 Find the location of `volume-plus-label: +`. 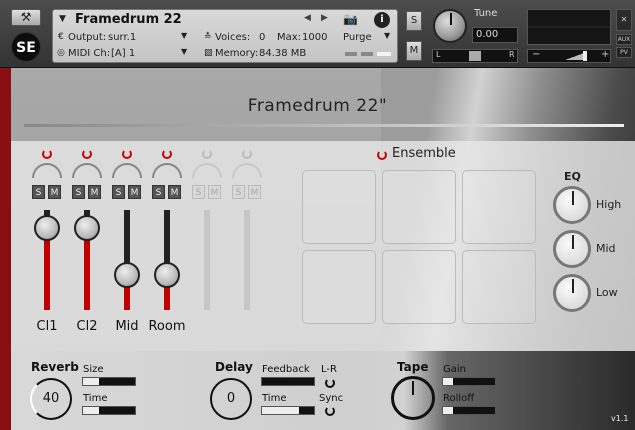

volume-plus-label: + is located at coordinates (605, 54).